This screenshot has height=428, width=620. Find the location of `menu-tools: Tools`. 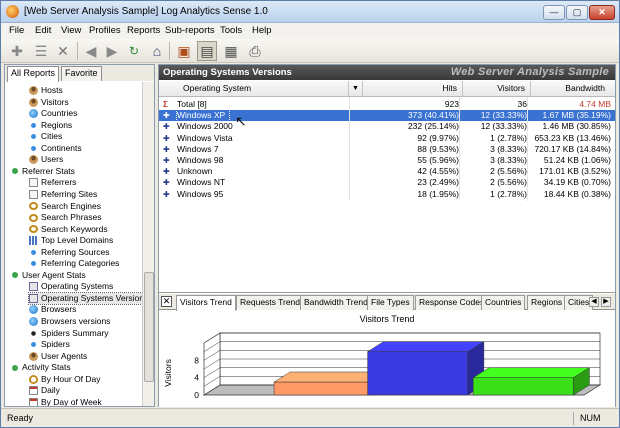

menu-tools: Tools is located at coordinates (231, 30).